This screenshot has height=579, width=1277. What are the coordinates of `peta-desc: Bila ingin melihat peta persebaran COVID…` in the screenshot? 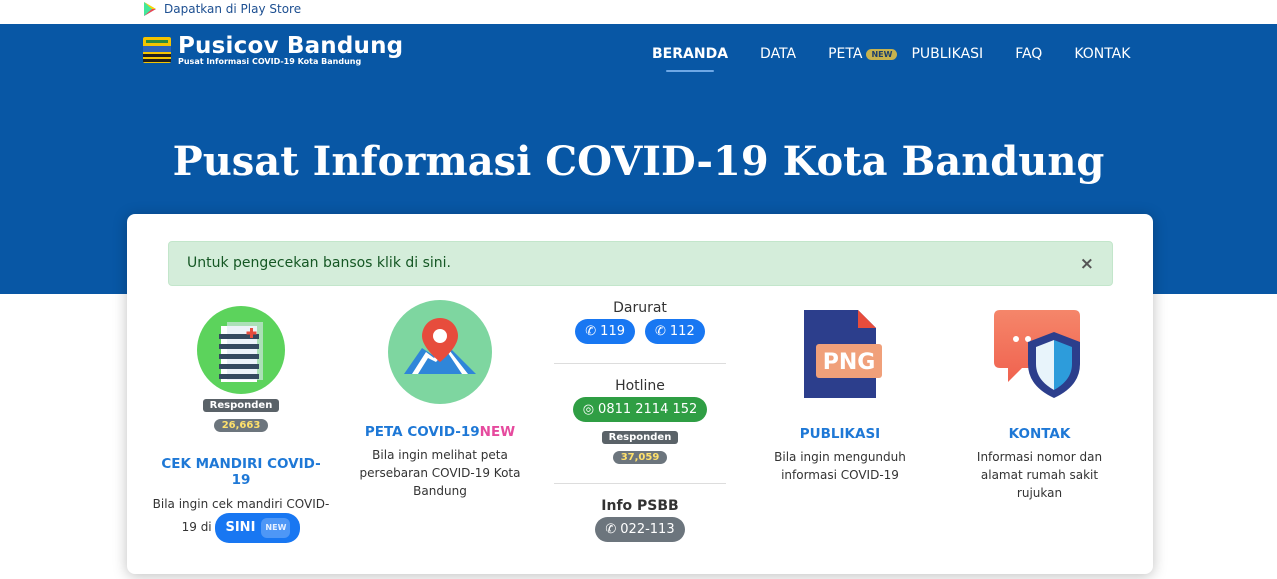 It's located at (440, 473).